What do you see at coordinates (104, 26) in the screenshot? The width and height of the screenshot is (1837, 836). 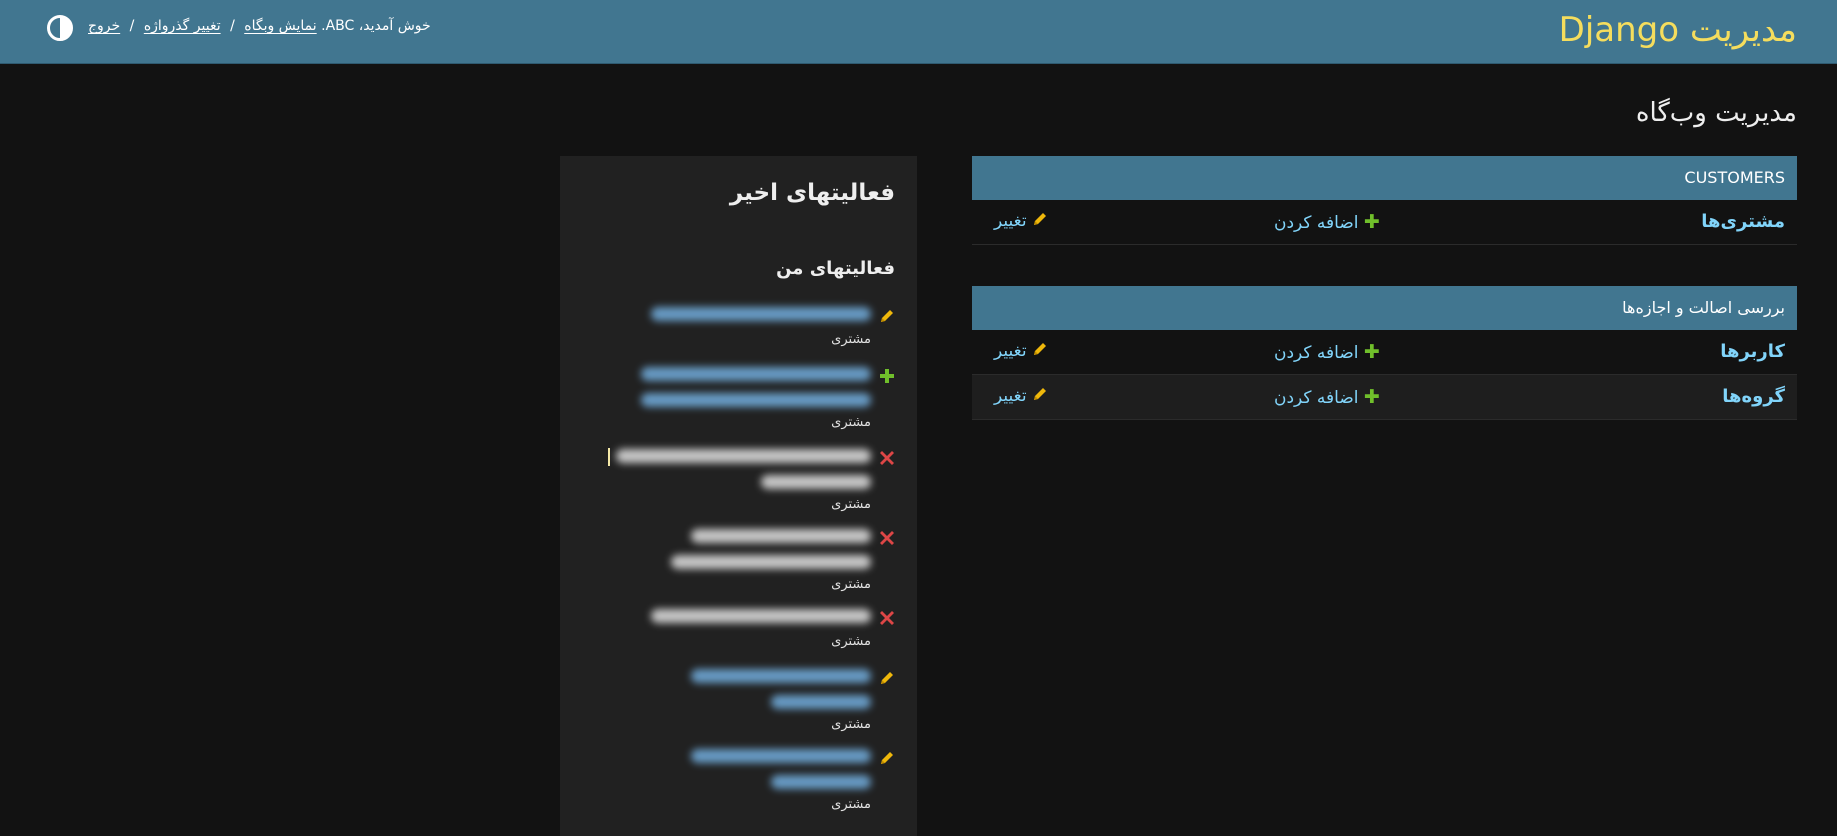 I see `logout-link: خروج` at bounding box center [104, 26].